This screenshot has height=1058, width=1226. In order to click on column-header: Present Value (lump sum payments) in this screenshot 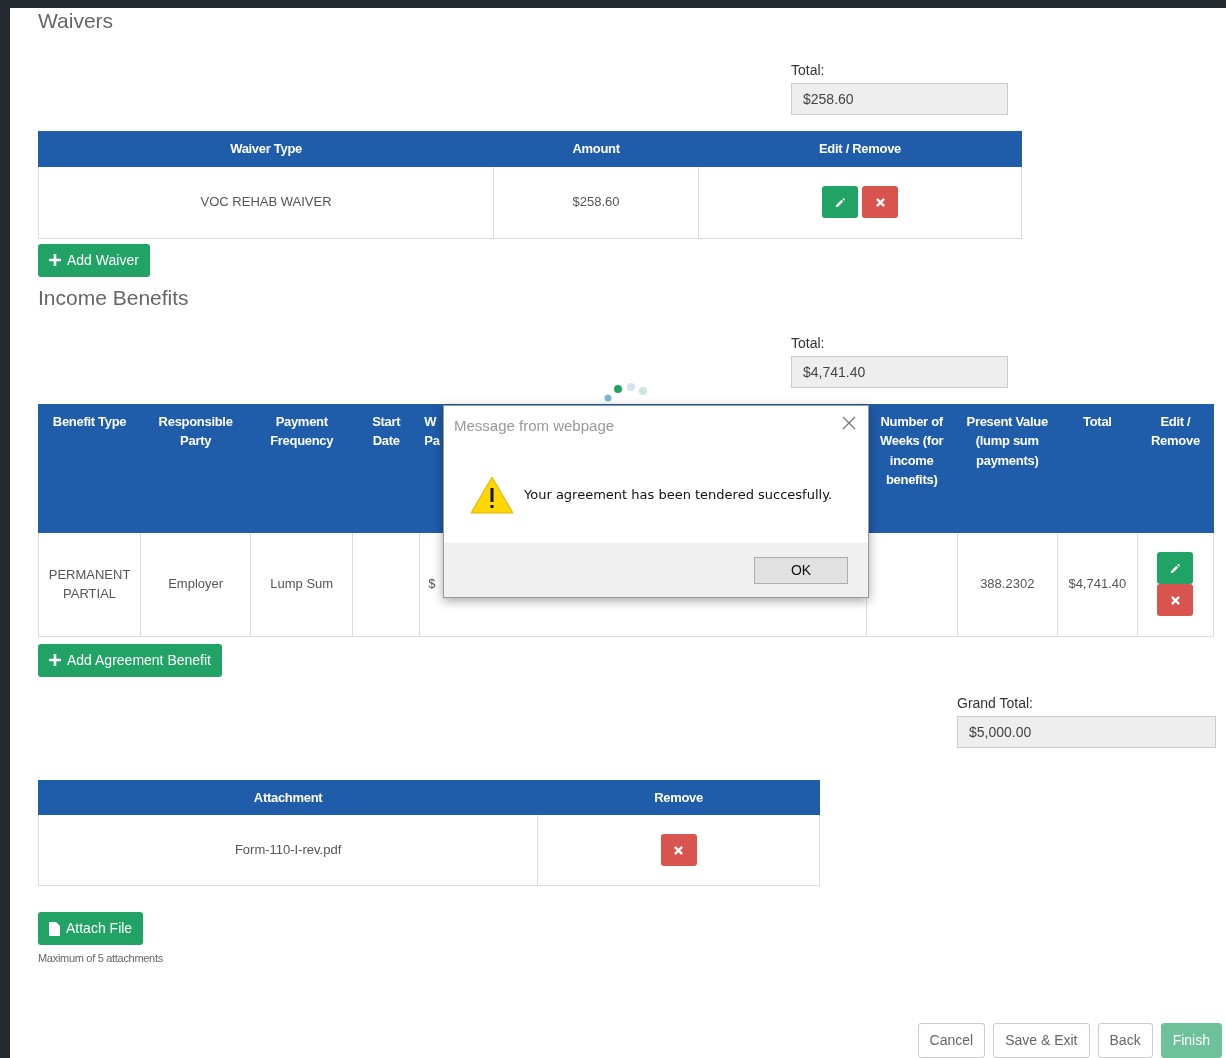, I will do `click(1007, 440)`.